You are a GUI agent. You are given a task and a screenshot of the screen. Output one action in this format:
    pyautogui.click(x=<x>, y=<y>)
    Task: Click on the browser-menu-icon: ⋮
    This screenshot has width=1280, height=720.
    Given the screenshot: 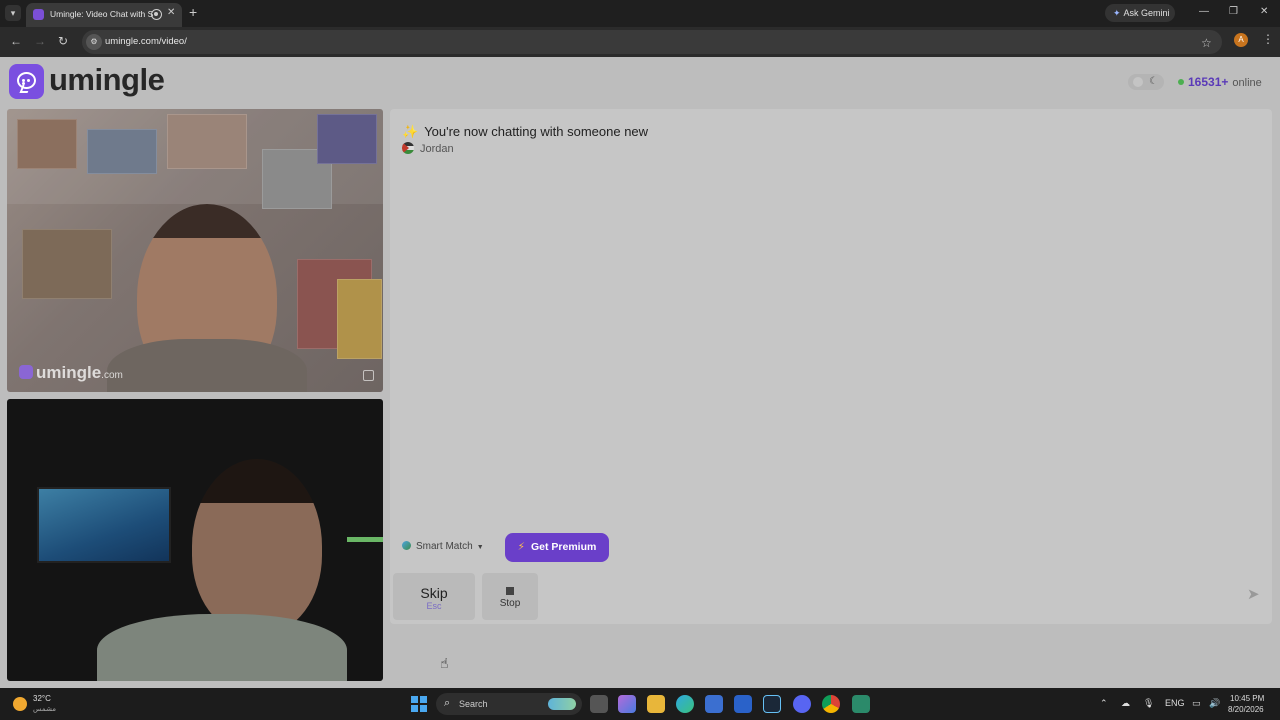 What is the action you would take?
    pyautogui.click(x=1268, y=39)
    